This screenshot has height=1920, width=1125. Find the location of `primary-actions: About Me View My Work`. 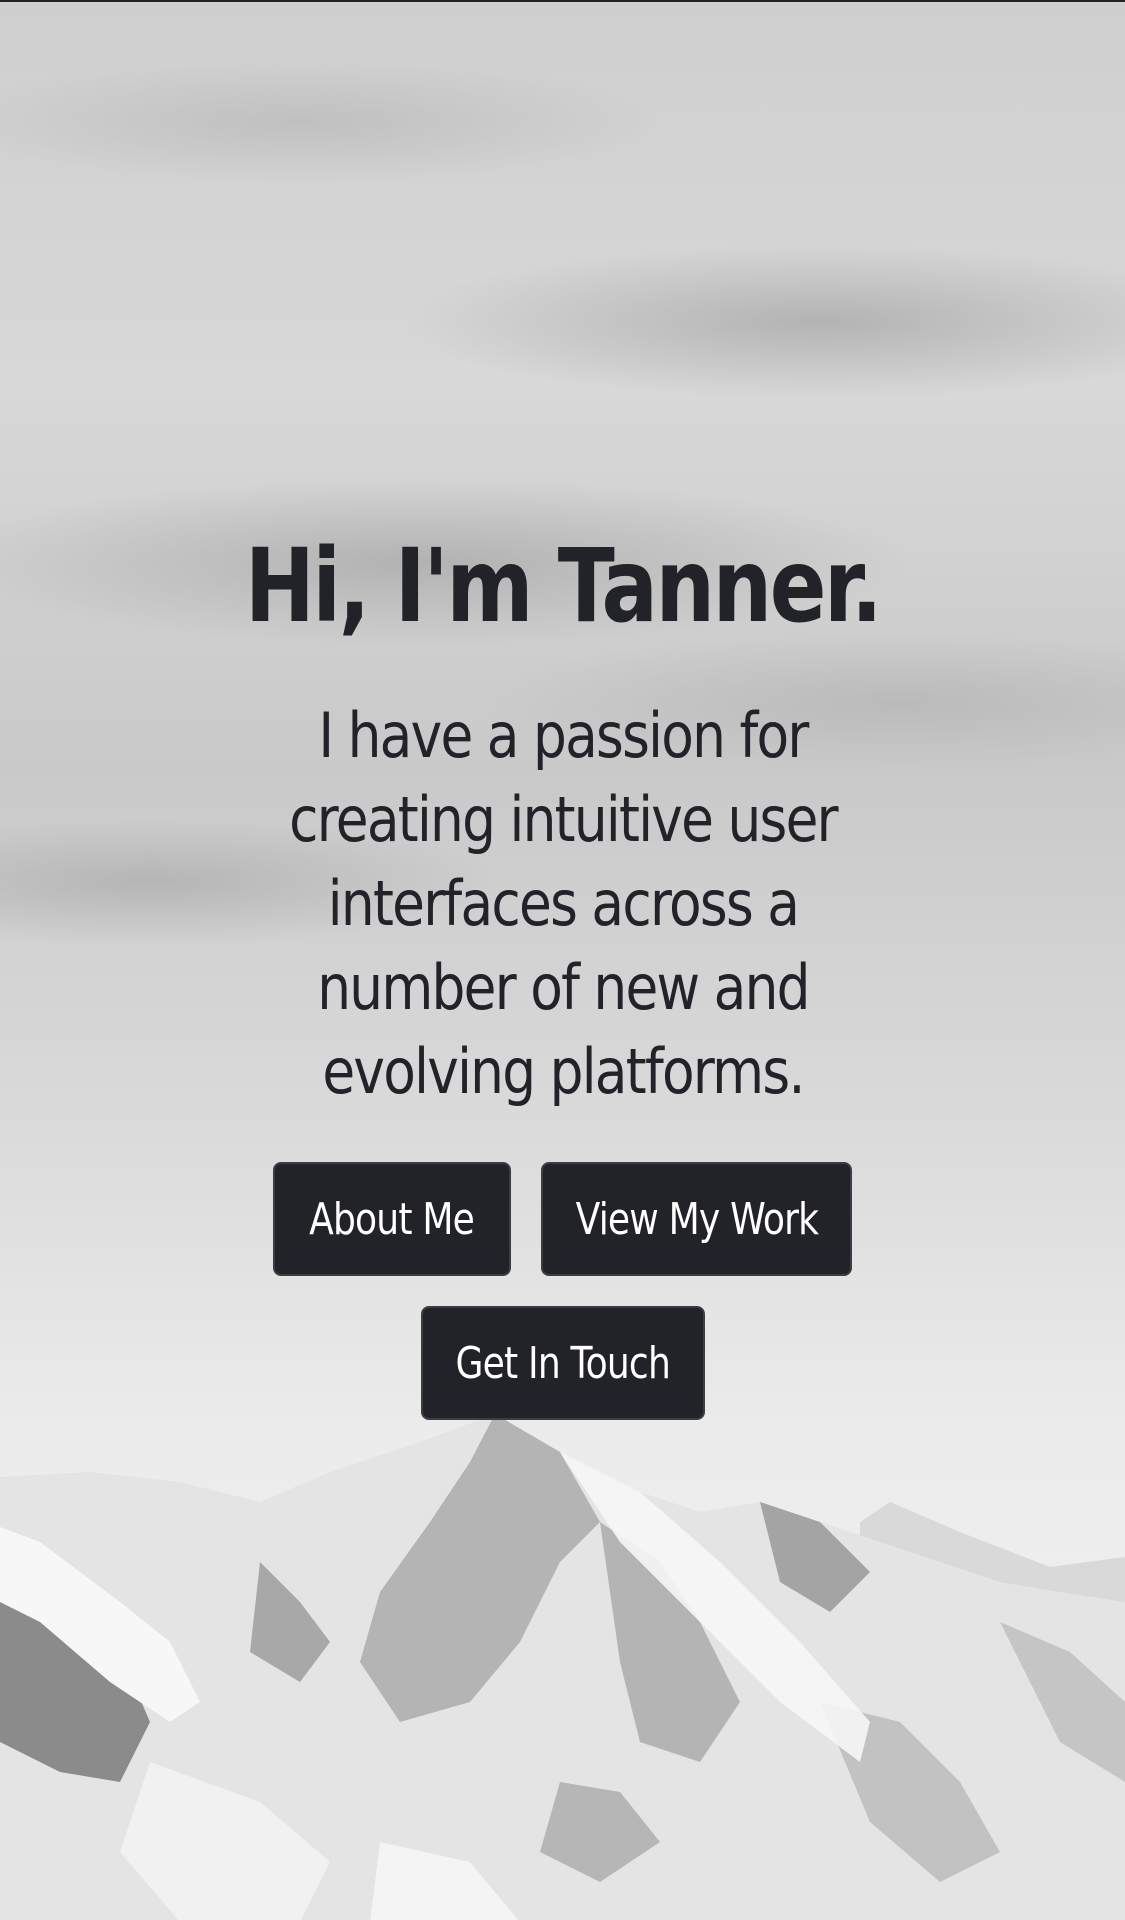

primary-actions: About Me View My Work is located at coordinates (562, 1219).